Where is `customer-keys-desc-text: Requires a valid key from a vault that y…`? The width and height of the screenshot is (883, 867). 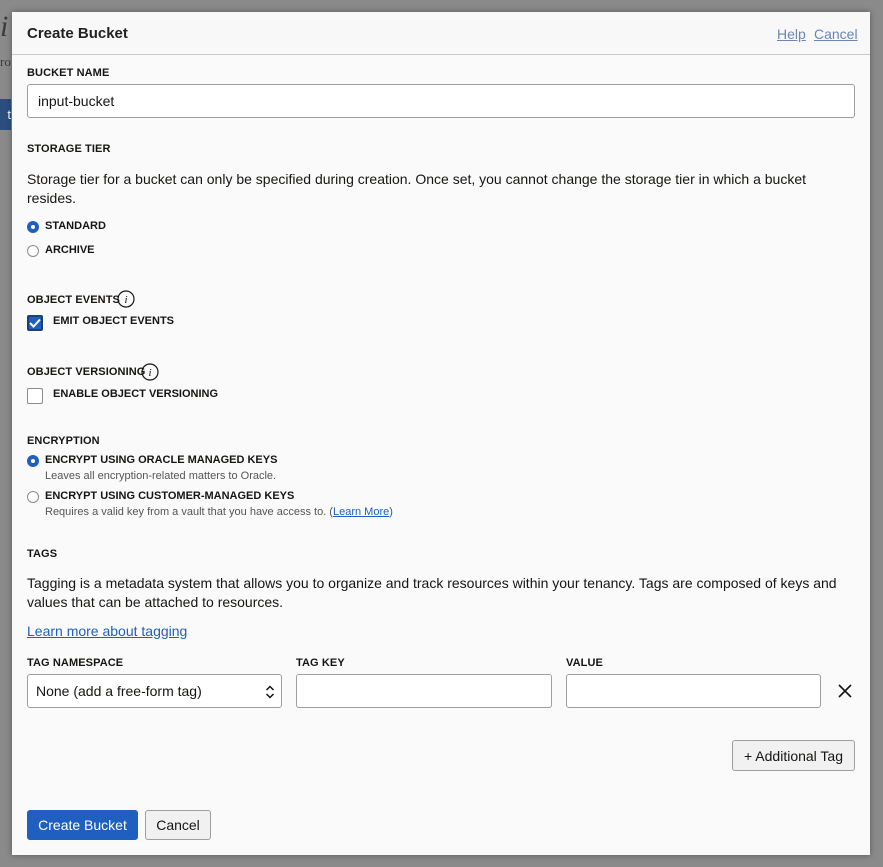
customer-keys-desc-text: Requires a valid key from a vault that y… is located at coordinates (189, 512).